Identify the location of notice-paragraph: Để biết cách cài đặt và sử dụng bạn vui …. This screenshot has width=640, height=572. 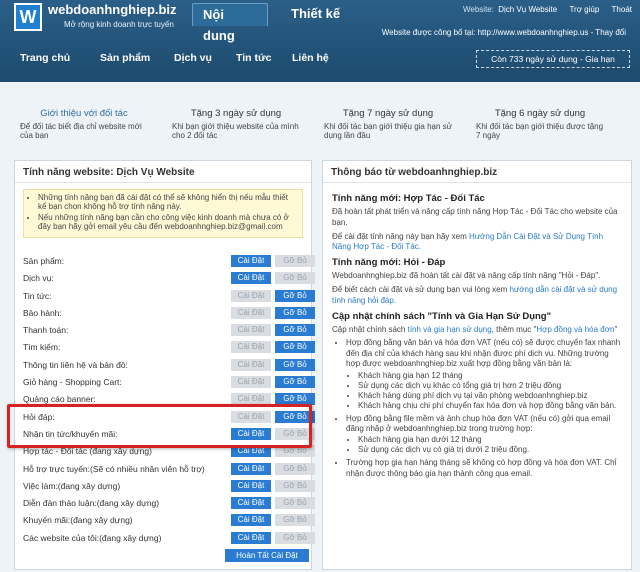
(477, 296).